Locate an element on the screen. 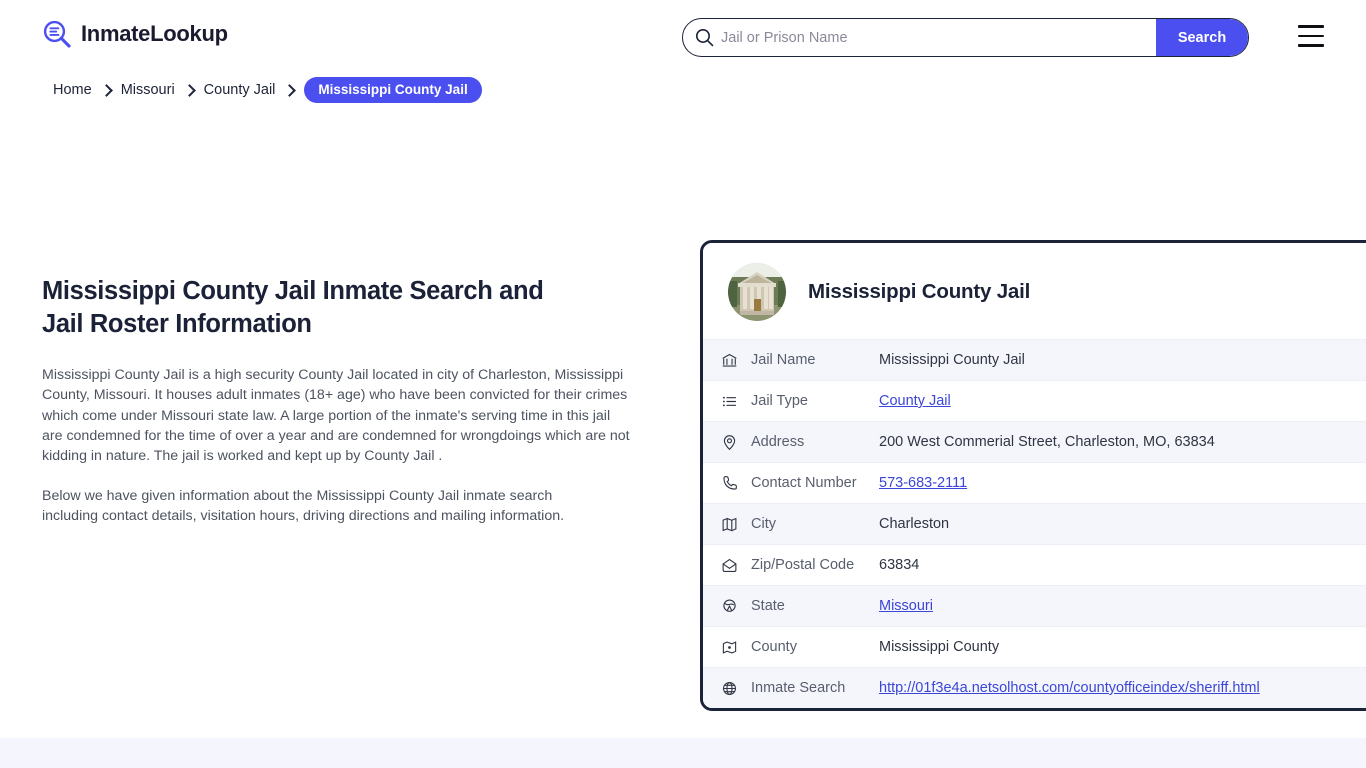 This screenshot has height=768, width=1366. bank-icon is located at coordinates (736, 360).